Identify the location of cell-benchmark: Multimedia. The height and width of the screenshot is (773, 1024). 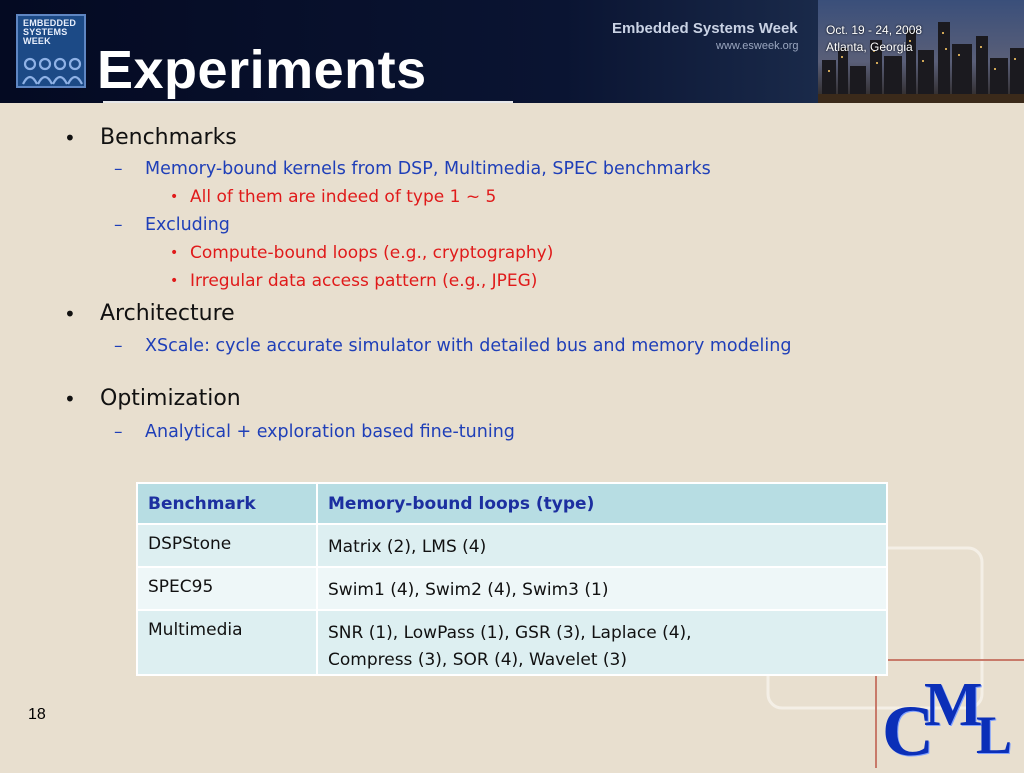
(227, 642).